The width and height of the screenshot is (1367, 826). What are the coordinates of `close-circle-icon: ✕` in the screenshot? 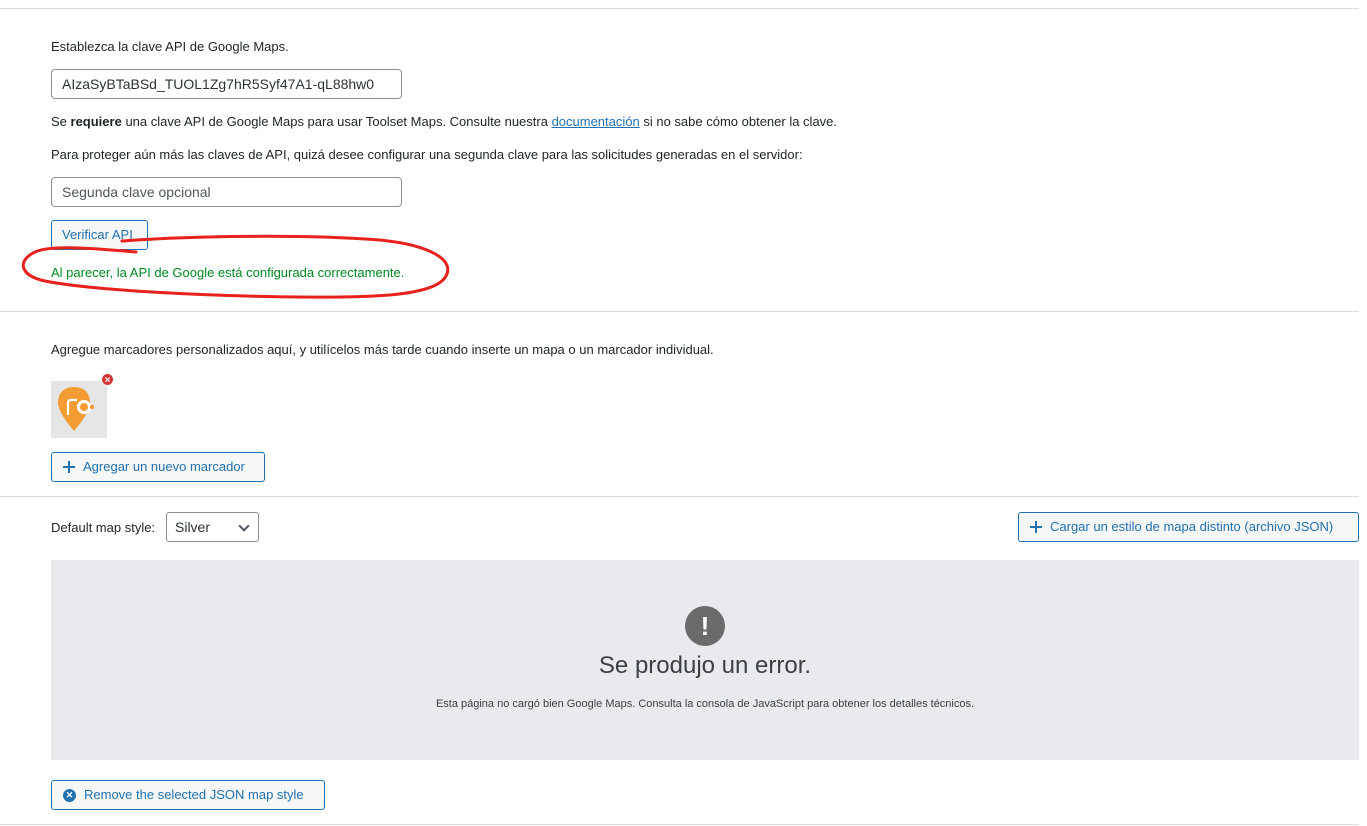 It's located at (69, 795).